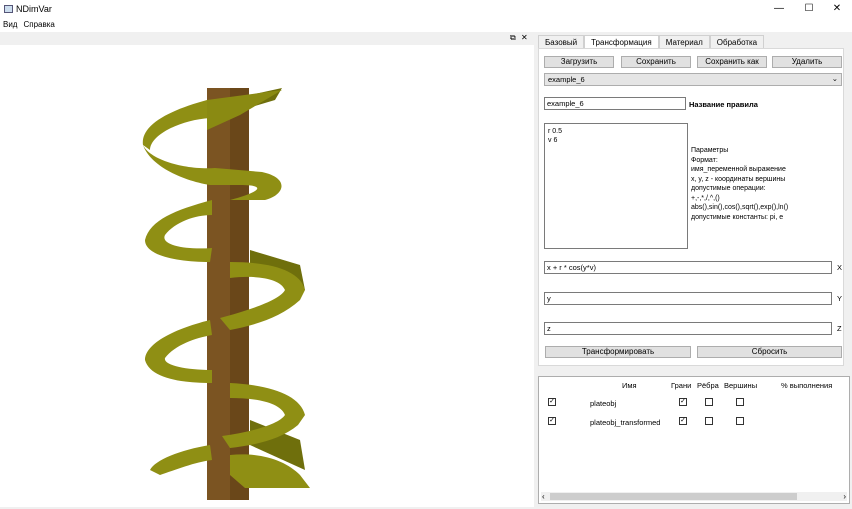 This screenshot has width=852, height=509. What do you see at coordinates (524, 37) in the screenshot?
I see `close-dock-icon: ✕` at bounding box center [524, 37].